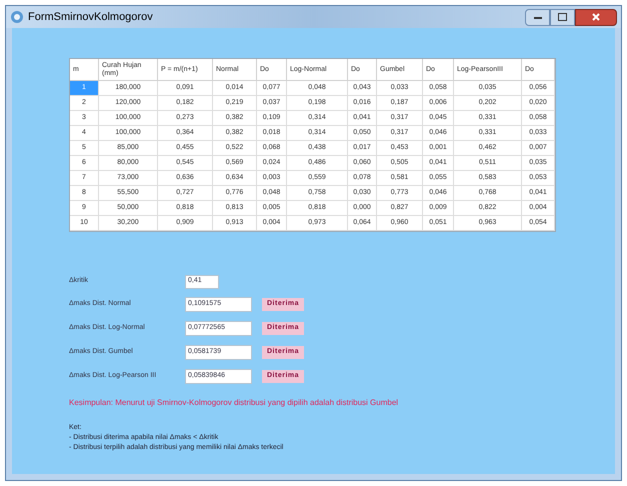  Describe the element at coordinates (90, 17) in the screenshot. I see `window-title: FormSmirnovKolmogorov` at that location.